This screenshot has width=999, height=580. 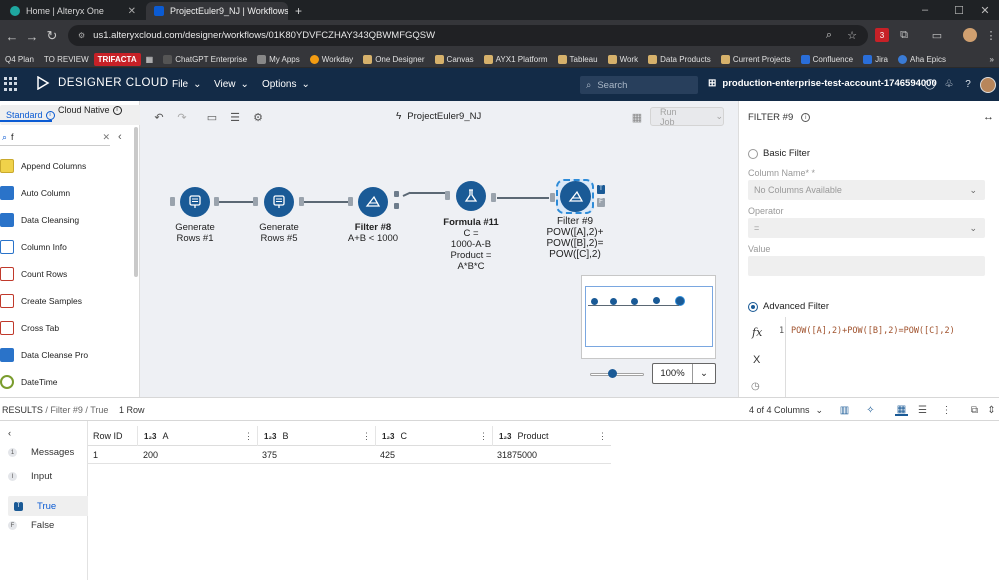 I want to click on bookmark-item: Q4 Plan, so click(x=19, y=59).